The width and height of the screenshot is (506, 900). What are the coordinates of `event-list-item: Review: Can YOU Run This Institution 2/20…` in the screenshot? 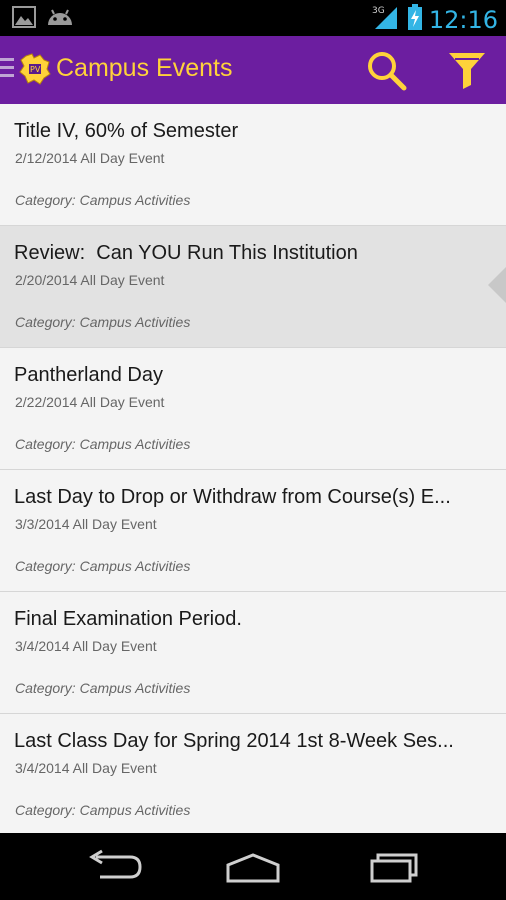 It's located at (253, 287).